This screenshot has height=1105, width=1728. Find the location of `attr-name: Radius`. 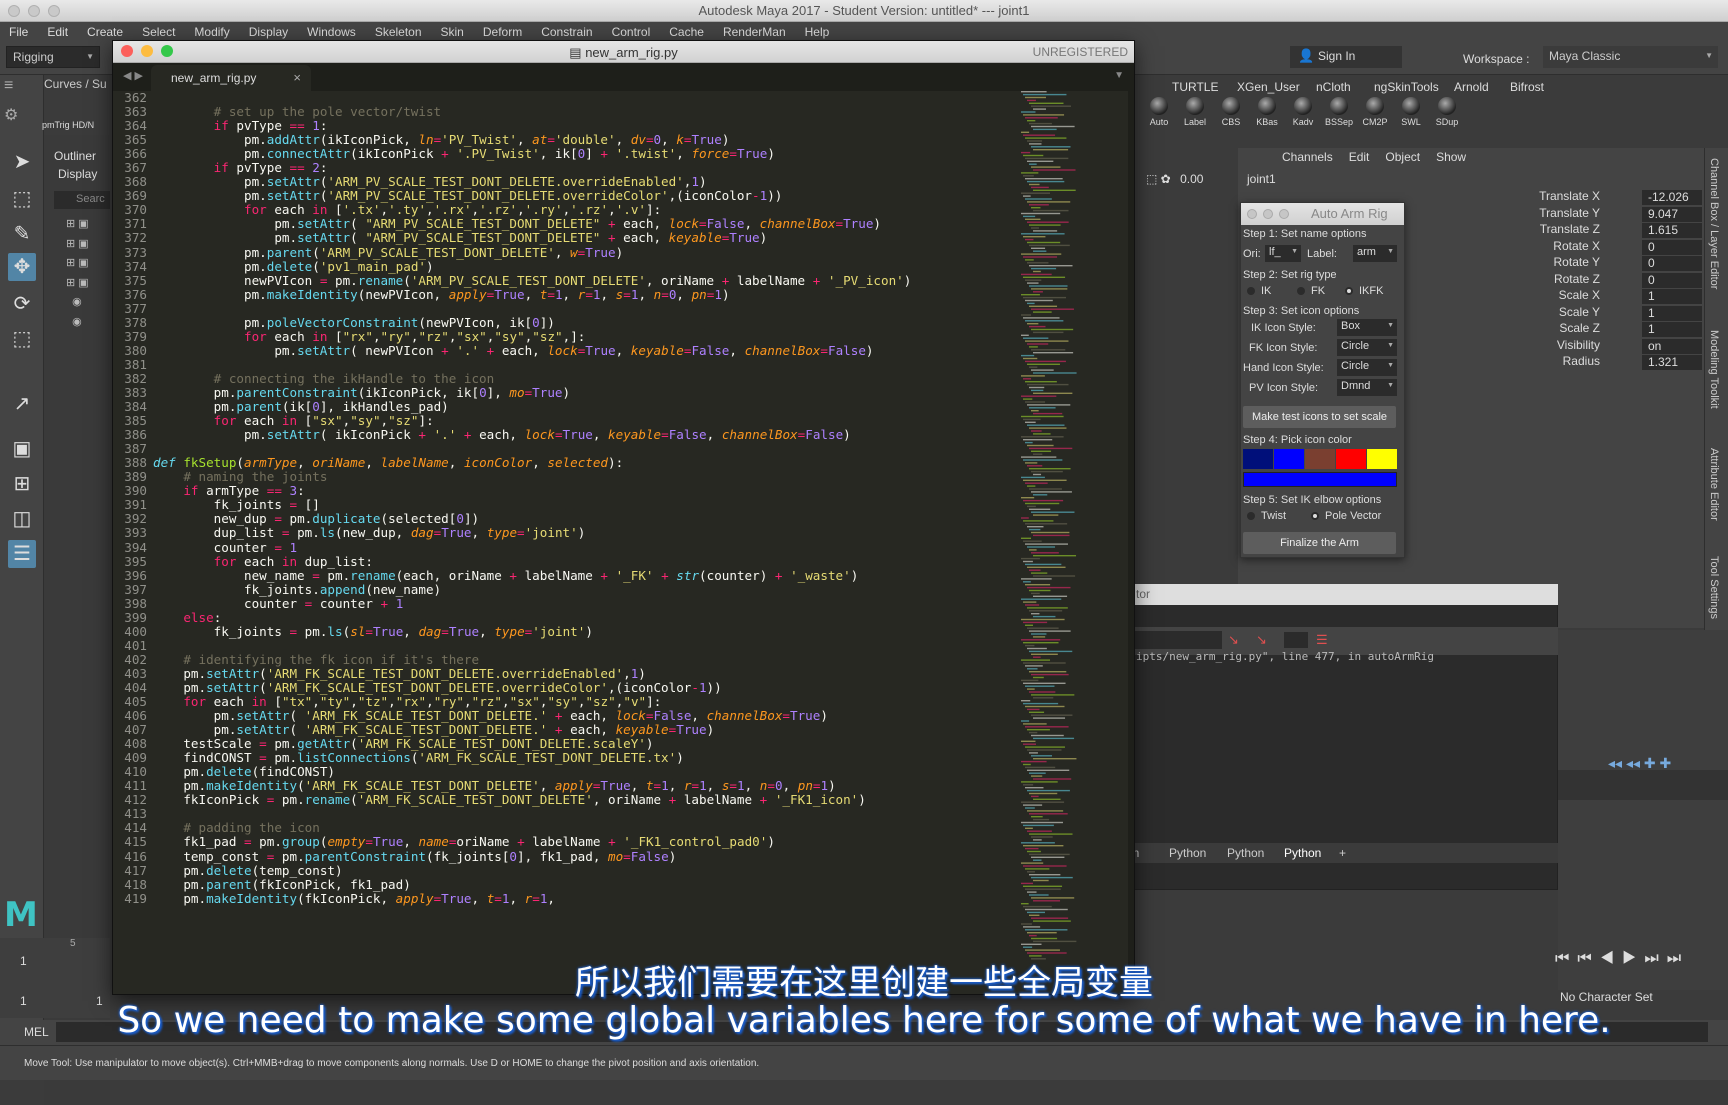

attr-name: Radius is located at coordinates (1550, 361).